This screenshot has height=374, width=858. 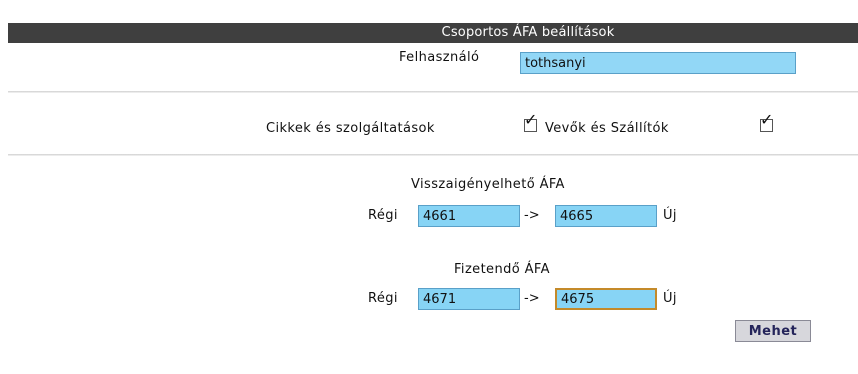 What do you see at coordinates (383, 215) in the screenshot?
I see `reclaimable-old-label: Régi` at bounding box center [383, 215].